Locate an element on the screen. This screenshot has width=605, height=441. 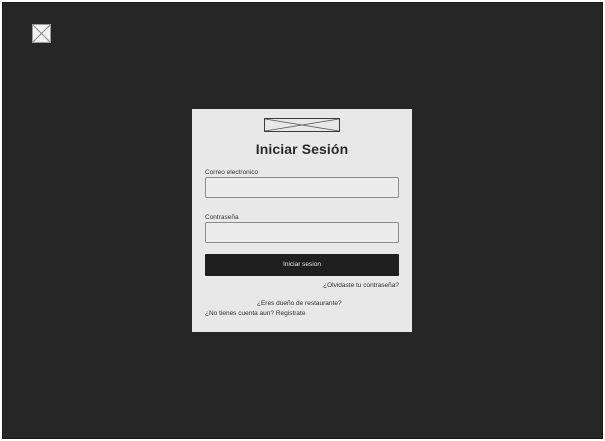
password-field is located at coordinates (302, 232).